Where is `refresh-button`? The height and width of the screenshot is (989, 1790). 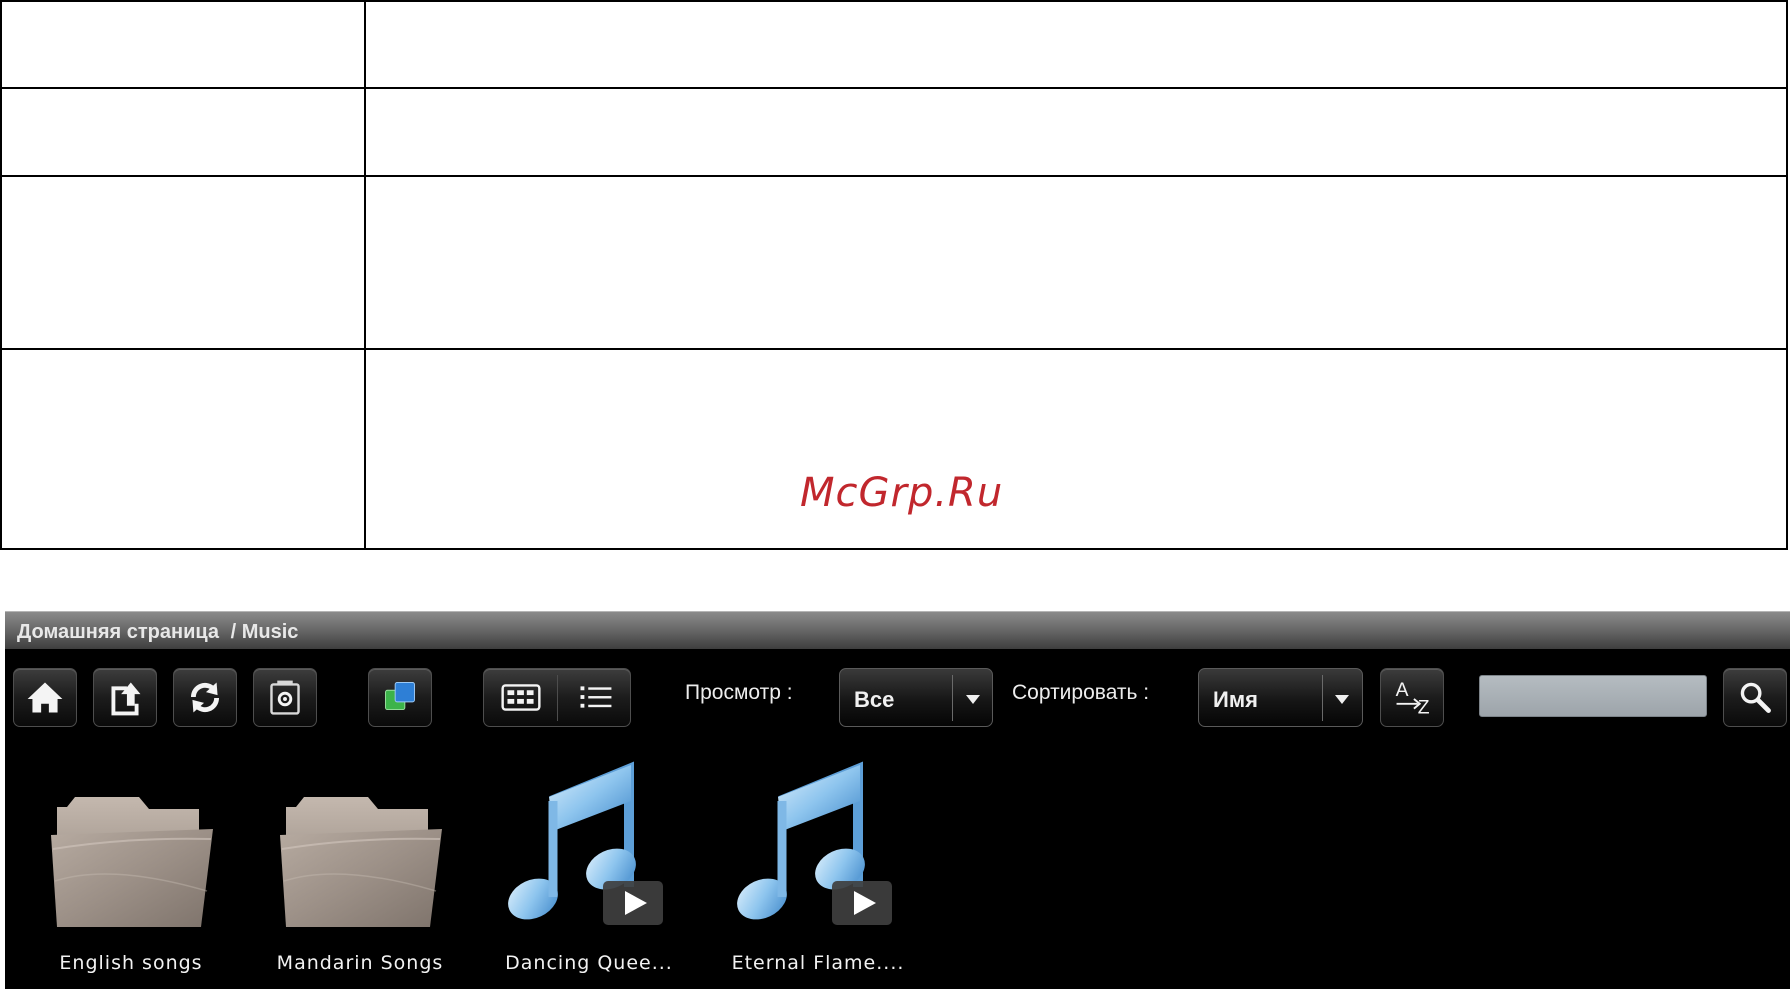 refresh-button is located at coordinates (205, 697).